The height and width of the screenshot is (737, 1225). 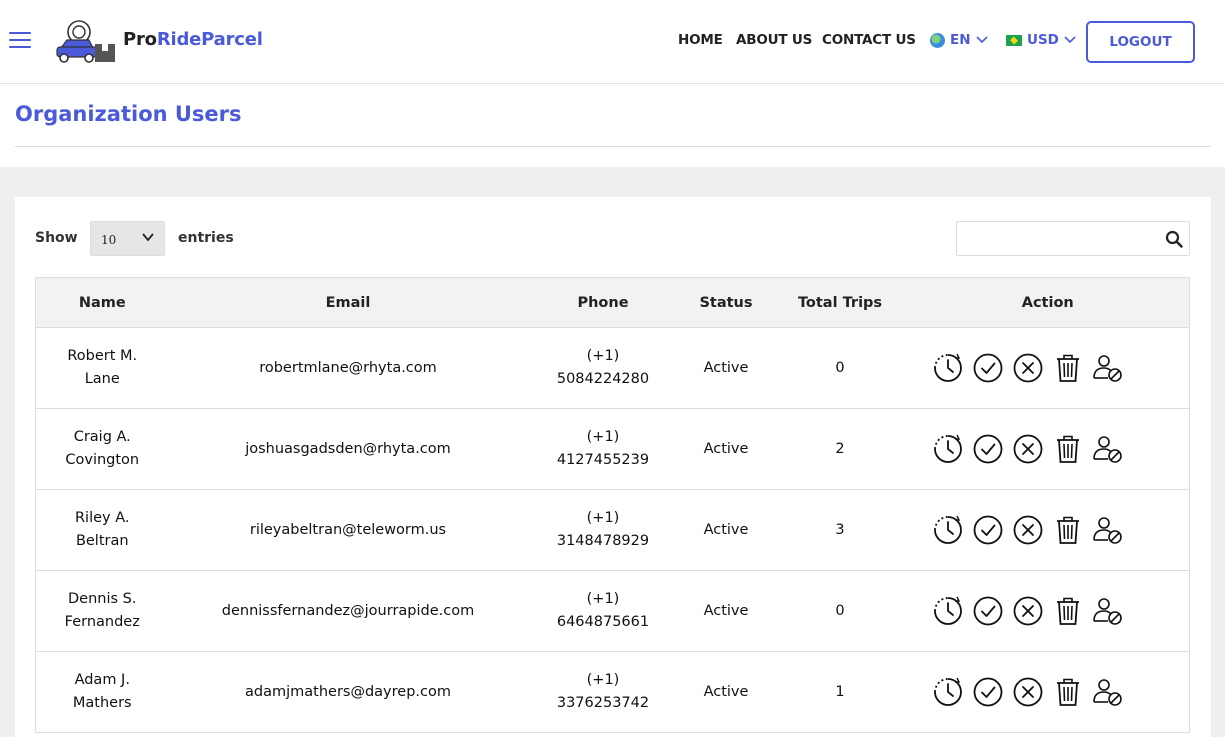 What do you see at coordinates (348, 530) in the screenshot?
I see `user-email: rileyabeltran@teleworm.us` at bounding box center [348, 530].